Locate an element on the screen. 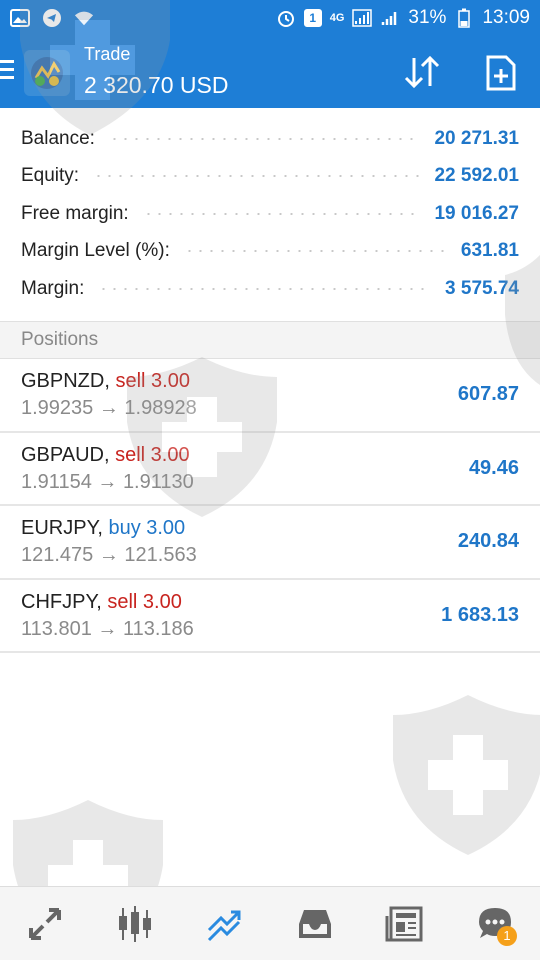  summary-row: Equity: 22 592.01 is located at coordinates (270, 177).